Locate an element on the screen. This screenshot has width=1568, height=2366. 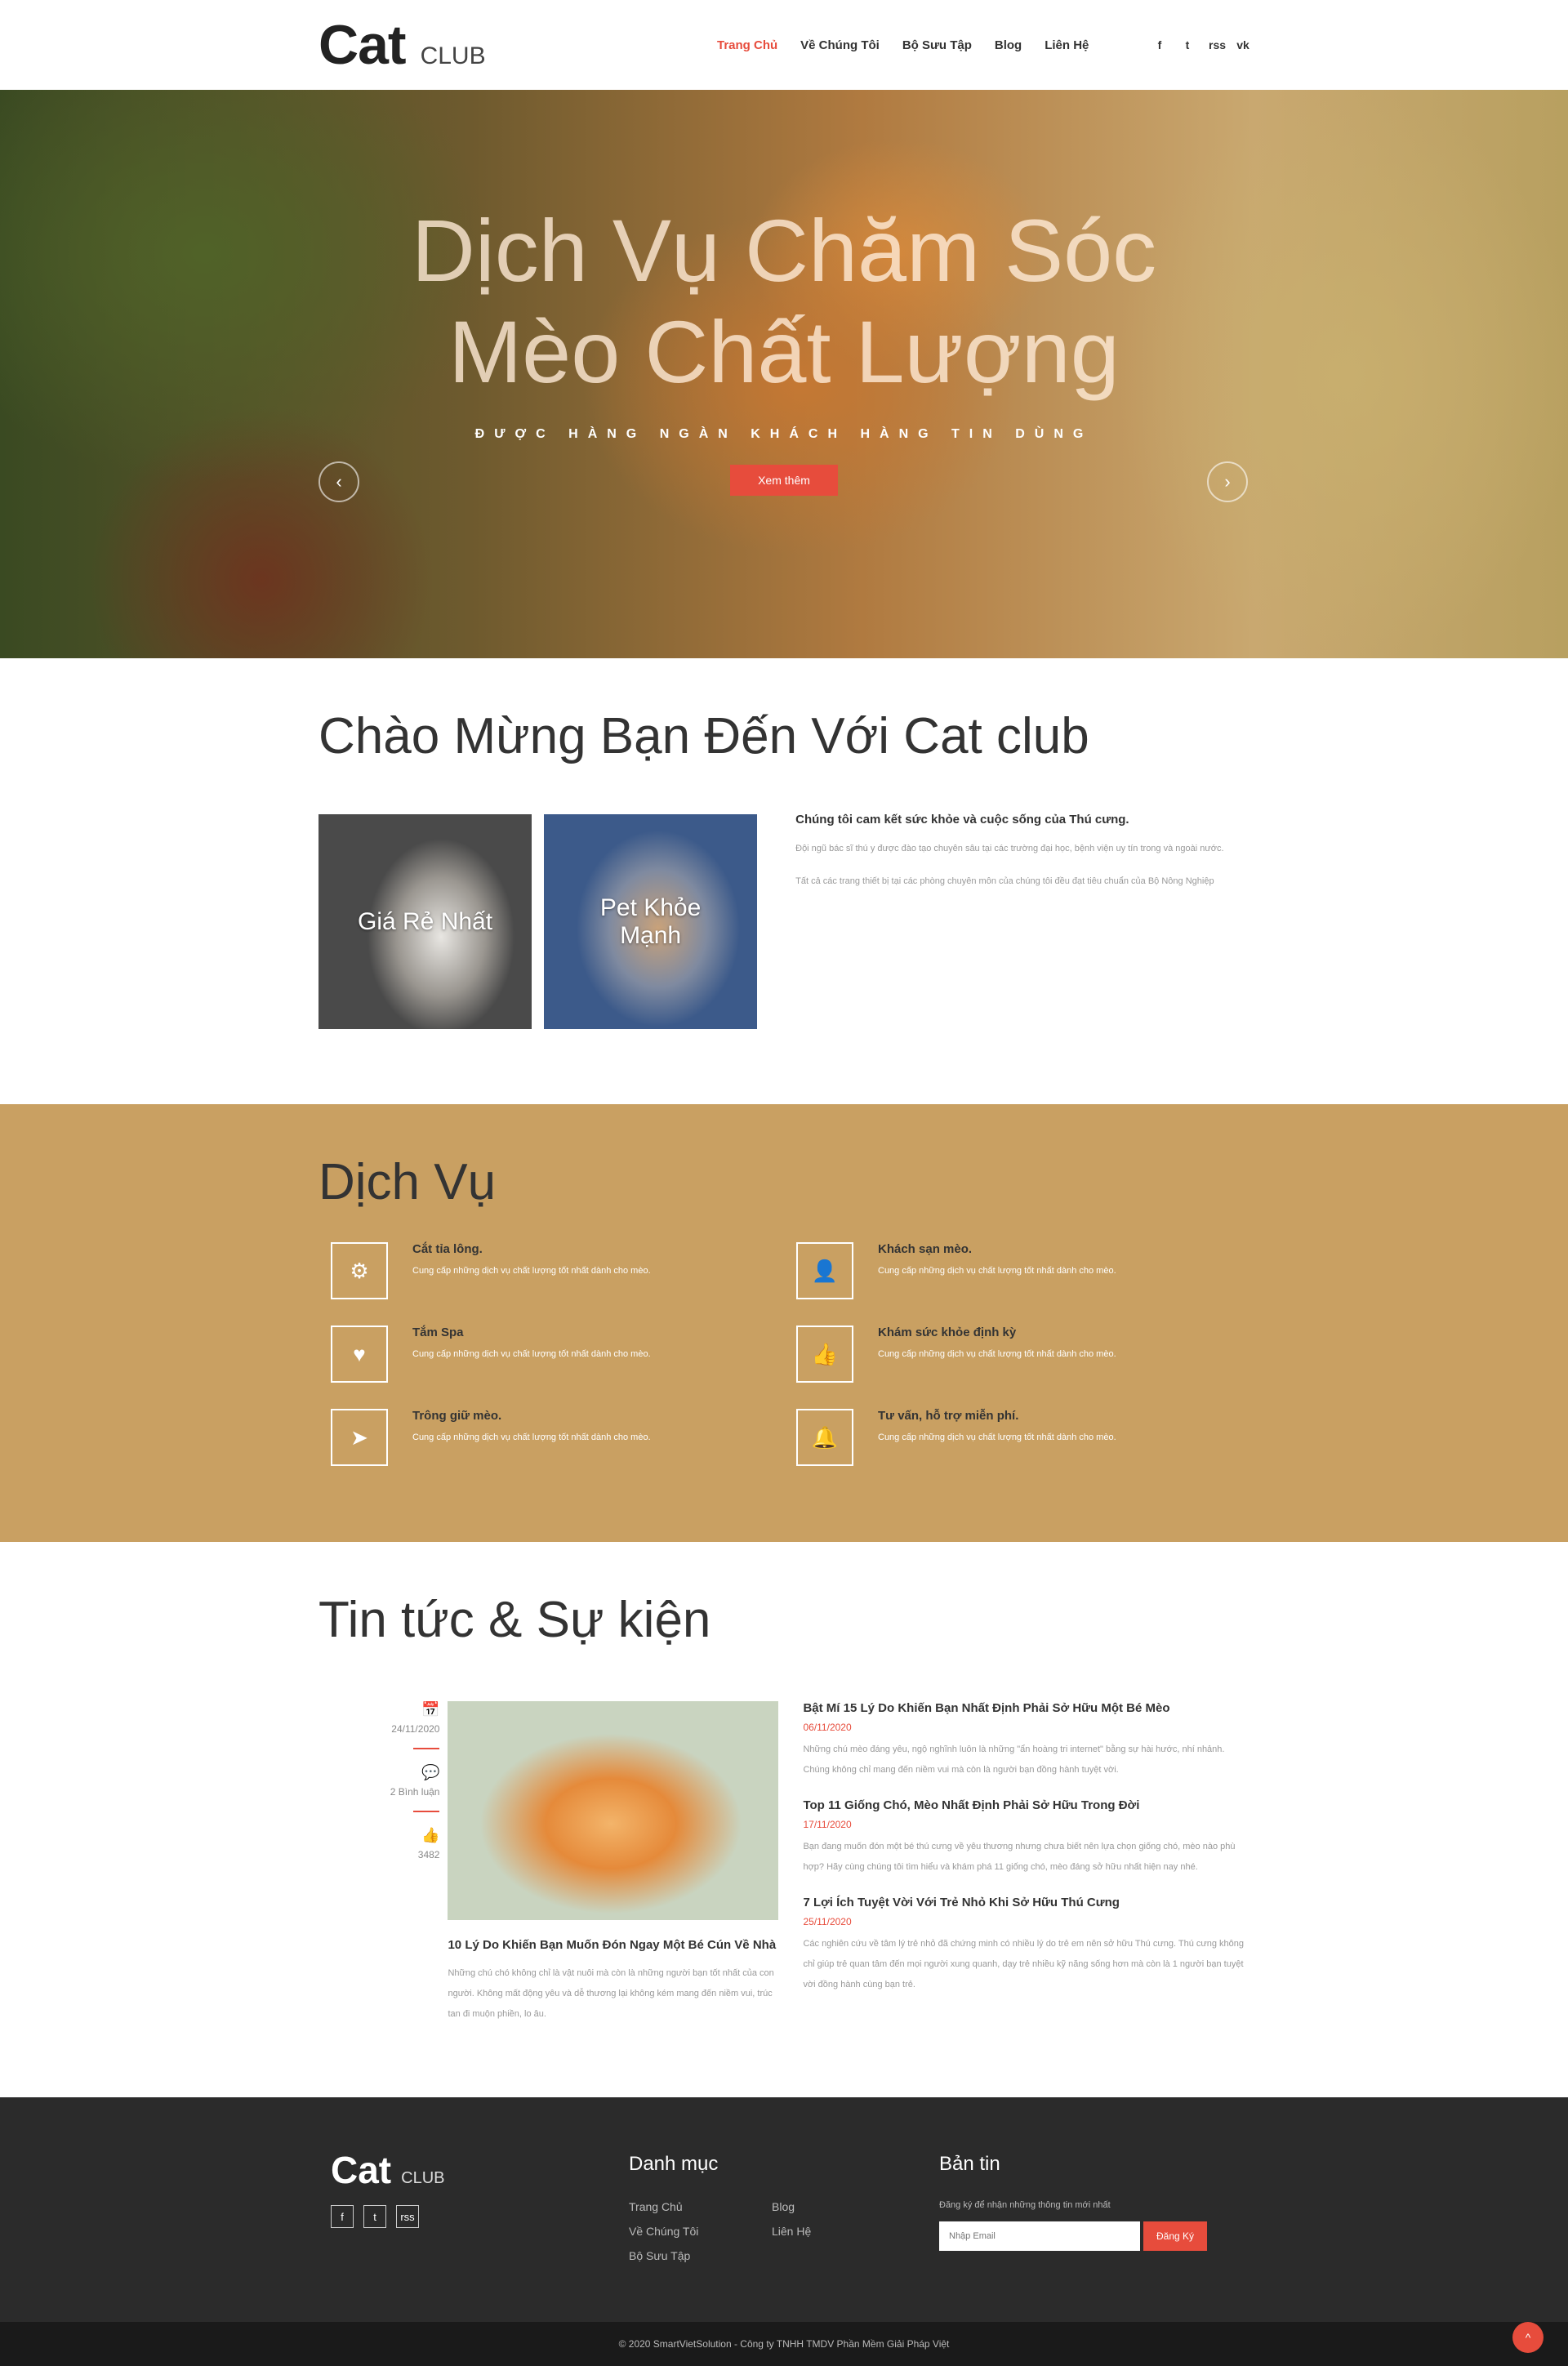
meta-date: 📅 24/11/2020 is located at coordinates (399, 1725).